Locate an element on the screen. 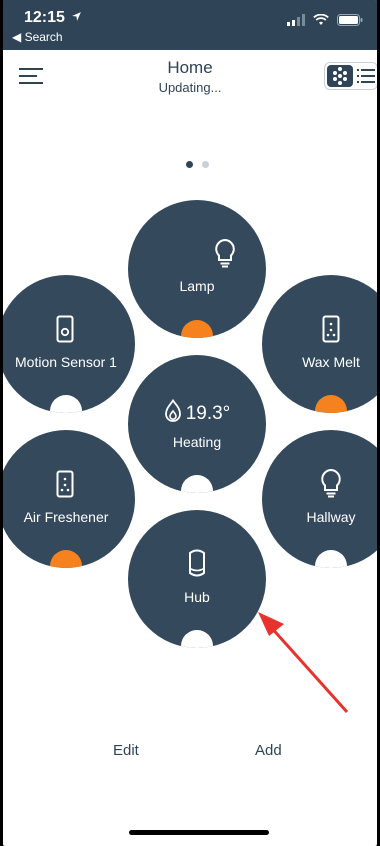 Image resolution: width=380 pixels, height=846 pixels. device-label: Lamp is located at coordinates (197, 286).